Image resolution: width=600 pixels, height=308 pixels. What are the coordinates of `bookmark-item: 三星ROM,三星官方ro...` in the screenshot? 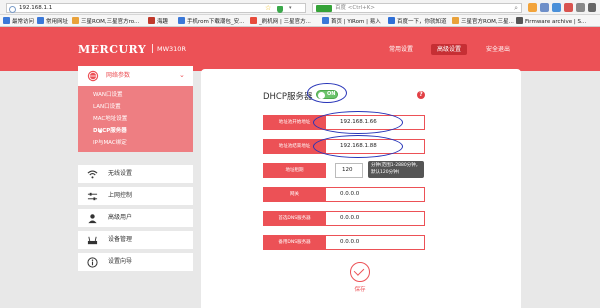 It's located at (105, 21).